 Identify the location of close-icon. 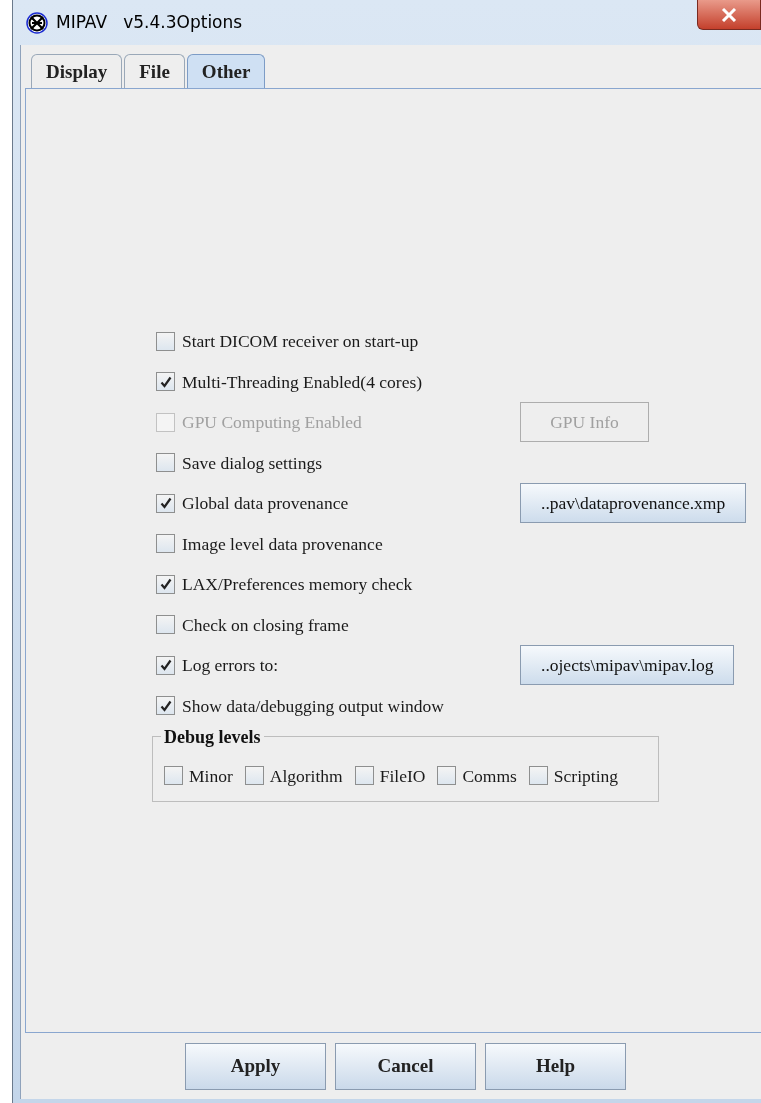
(729, 14).